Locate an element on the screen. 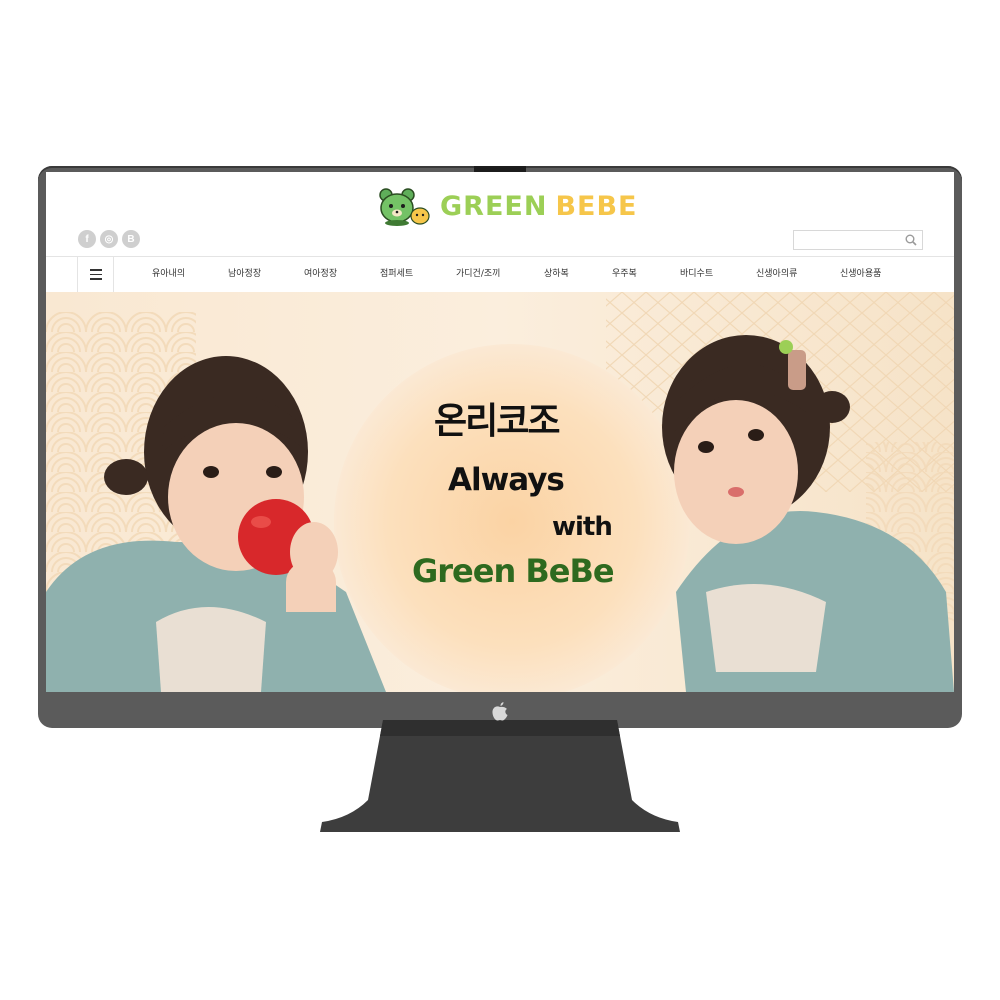  facebook-icon: f is located at coordinates (87, 239).